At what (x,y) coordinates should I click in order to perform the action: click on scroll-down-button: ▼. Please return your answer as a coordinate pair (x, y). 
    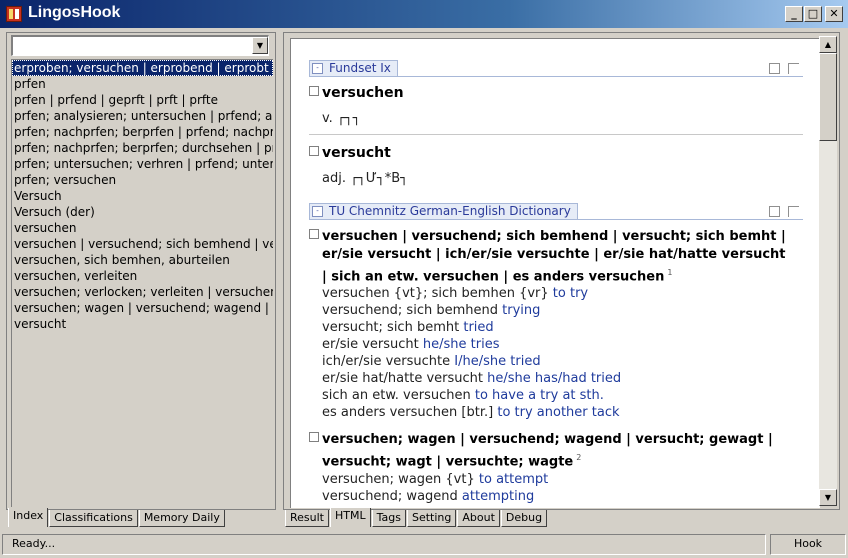
    Looking at the image, I should click on (828, 497).